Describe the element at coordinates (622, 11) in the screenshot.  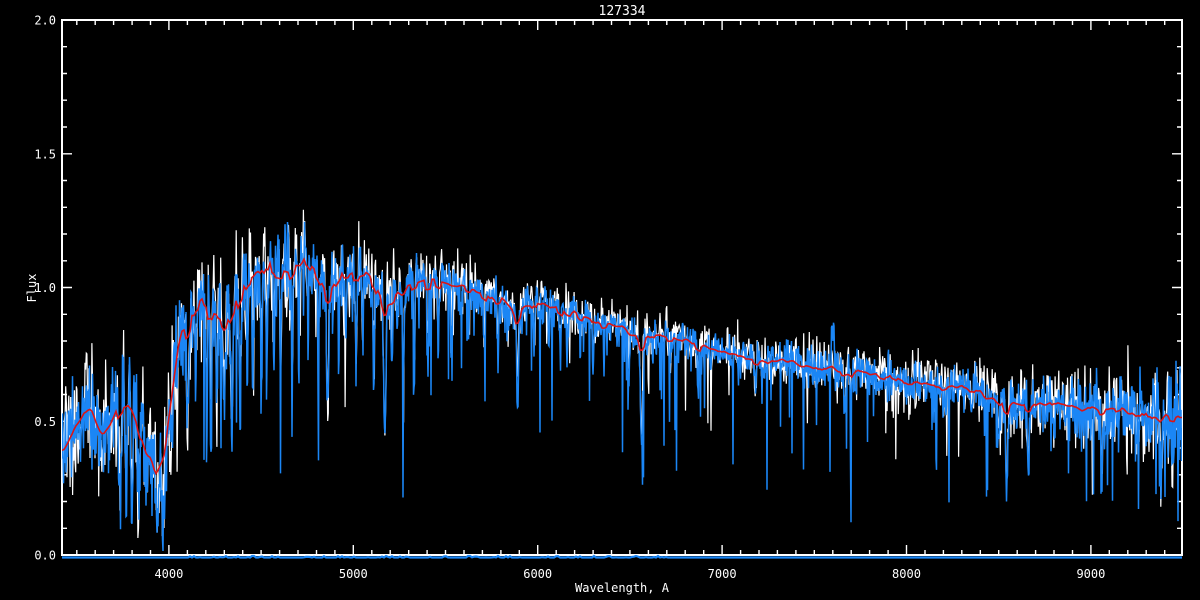
I see `plot-title: 127334` at that location.